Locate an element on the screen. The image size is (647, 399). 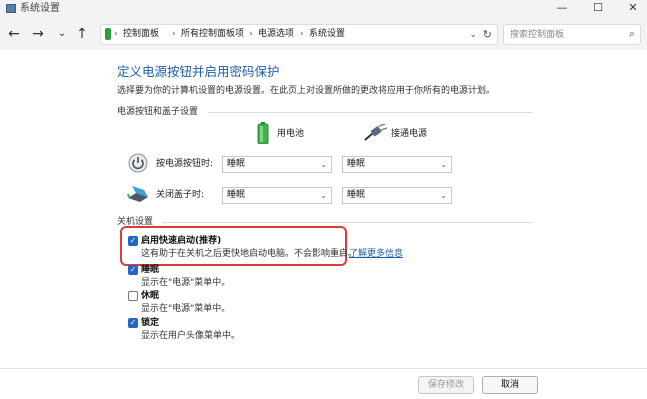
sleep-description: 显示在"电源"菜单中。 is located at coordinates (186, 283).